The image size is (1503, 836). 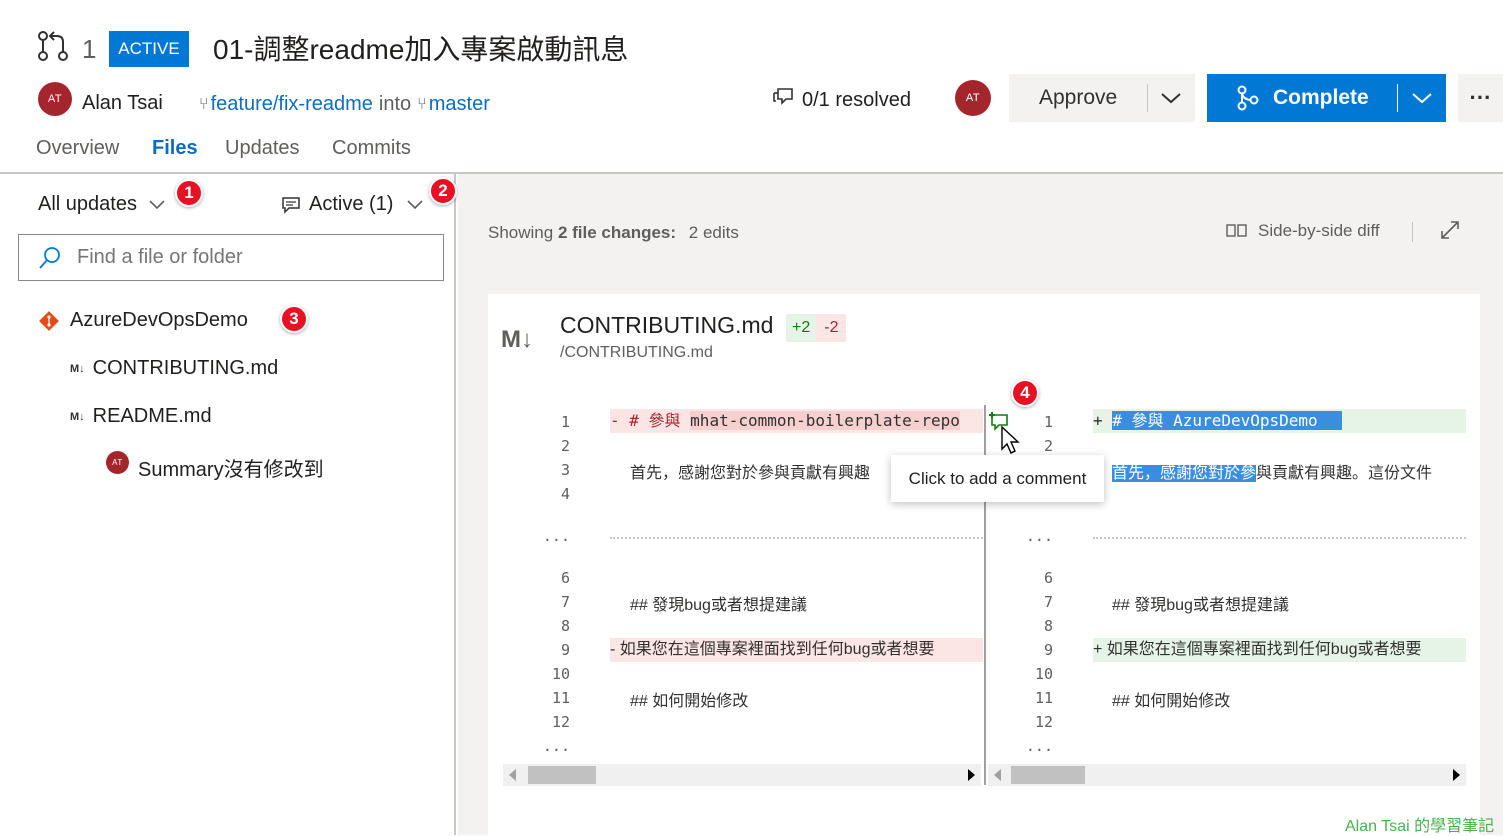 I want to click on diff-prefix: +, so click(x=1103, y=420).